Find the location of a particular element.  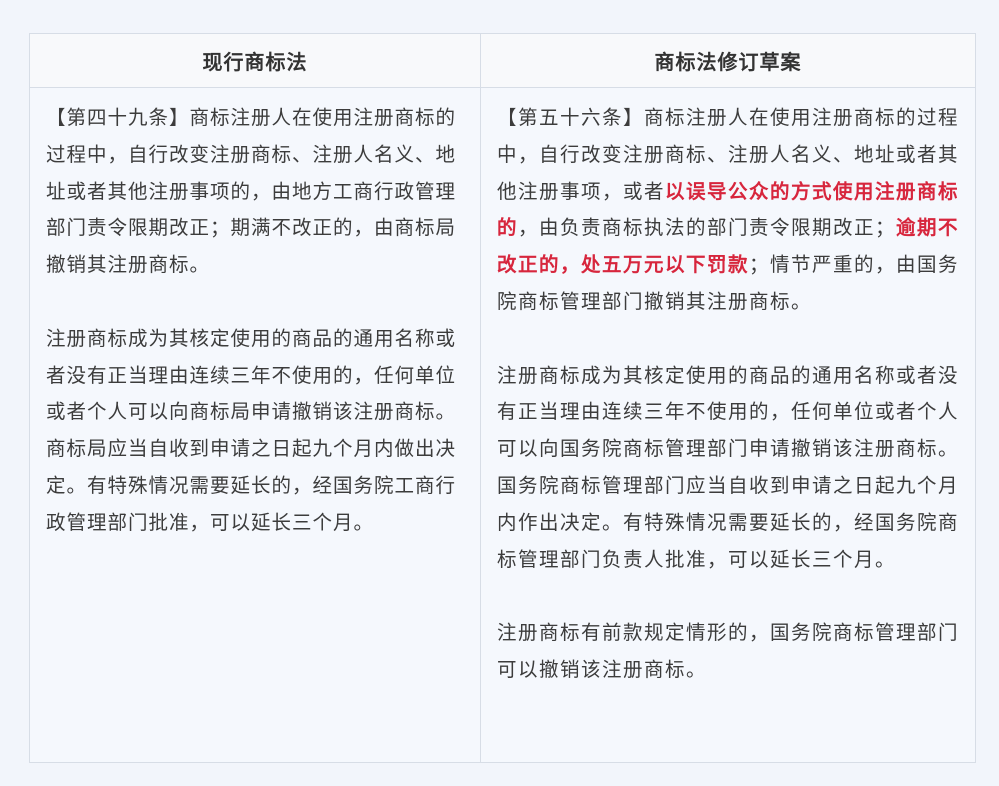

table-header-row: 现行商标法 商标法修订草案 is located at coordinates (502, 60).